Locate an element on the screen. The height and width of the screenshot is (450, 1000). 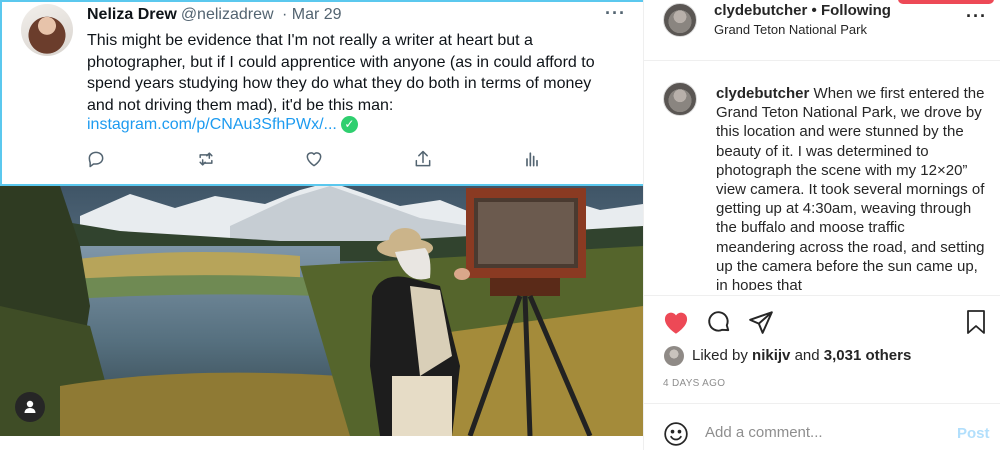
post-comment-button: Post is located at coordinates (973, 433).